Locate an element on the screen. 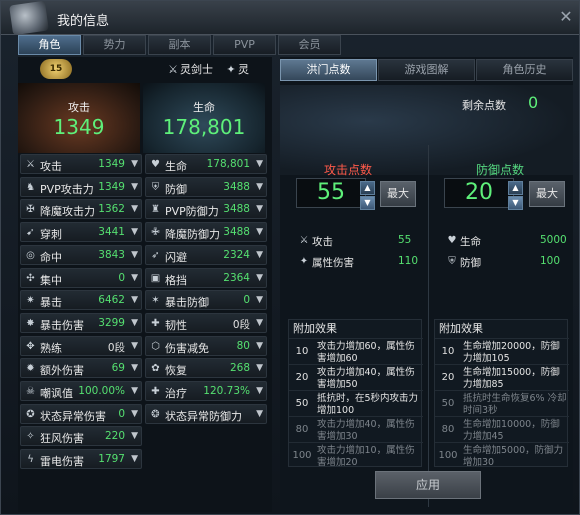 The width and height of the screenshot is (580, 515). stat-row: ✣ 集中 0 ▼ is located at coordinates (81, 277).